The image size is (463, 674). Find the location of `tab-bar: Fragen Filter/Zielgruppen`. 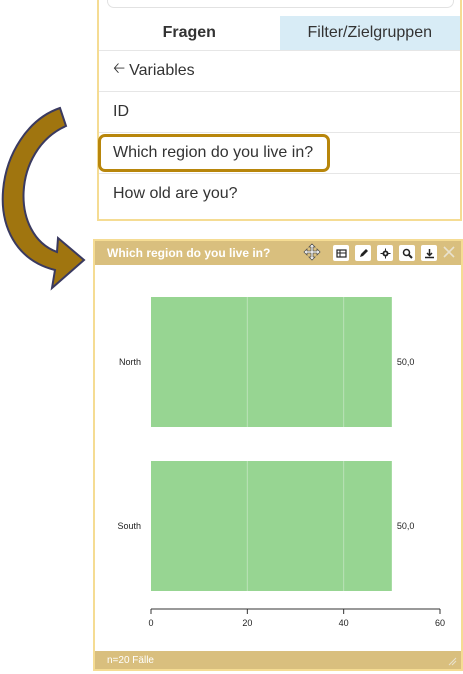

tab-bar: Fragen Filter/Zielgruppen is located at coordinates (279, 33).